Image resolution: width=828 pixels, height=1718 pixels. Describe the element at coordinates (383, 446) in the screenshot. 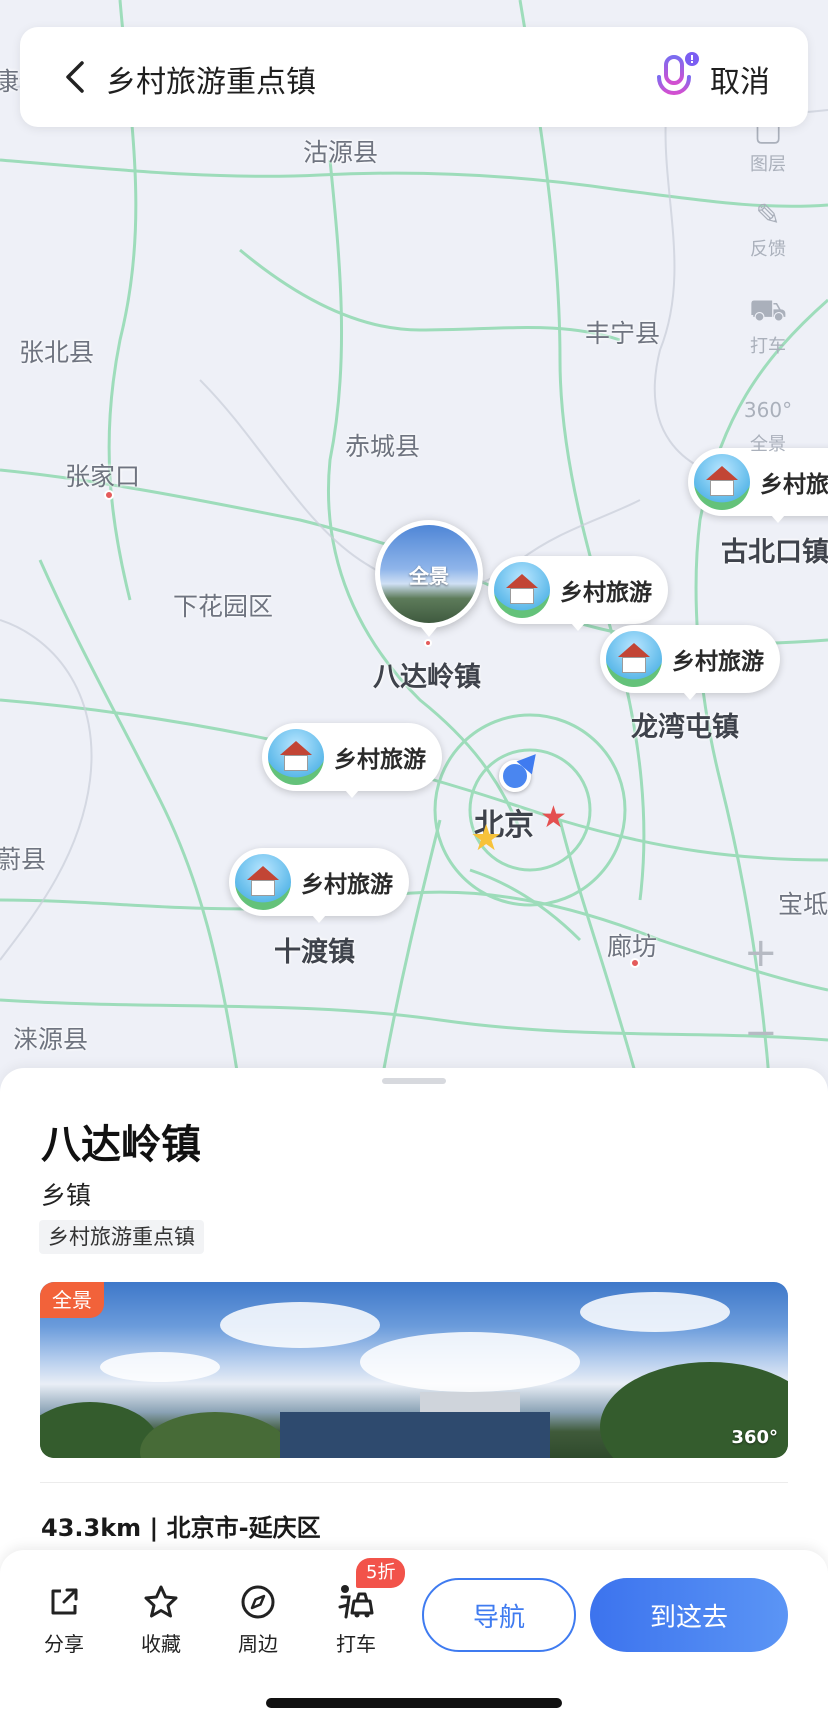

I see `place-label: 赤城县` at that location.